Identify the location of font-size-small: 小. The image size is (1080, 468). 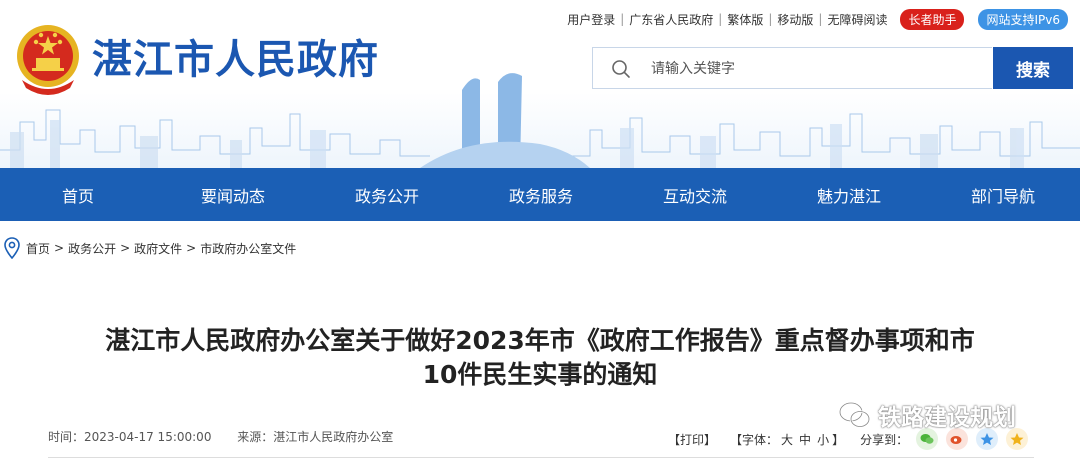
(823, 439).